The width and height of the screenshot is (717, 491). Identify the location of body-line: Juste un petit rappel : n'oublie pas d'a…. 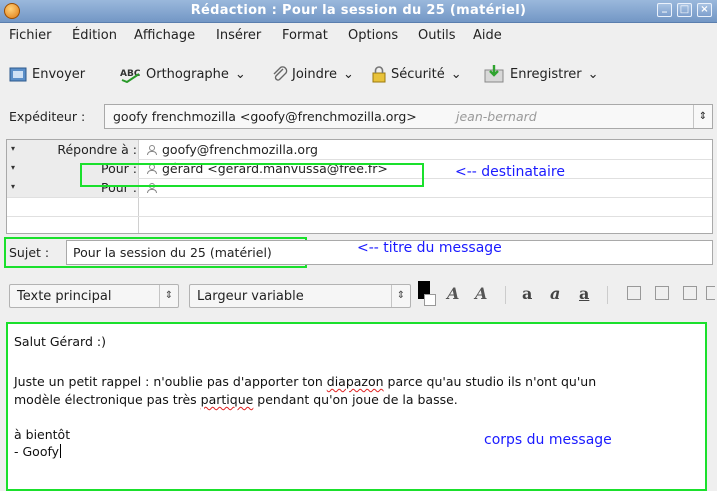
(305, 381).